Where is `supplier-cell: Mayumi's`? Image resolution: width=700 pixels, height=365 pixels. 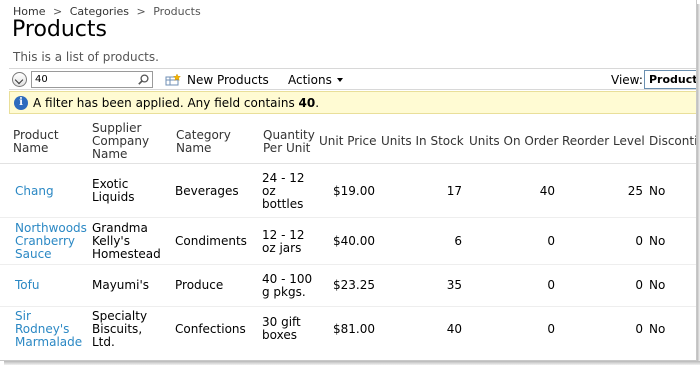
supplier-cell: Mayumi's is located at coordinates (120, 285).